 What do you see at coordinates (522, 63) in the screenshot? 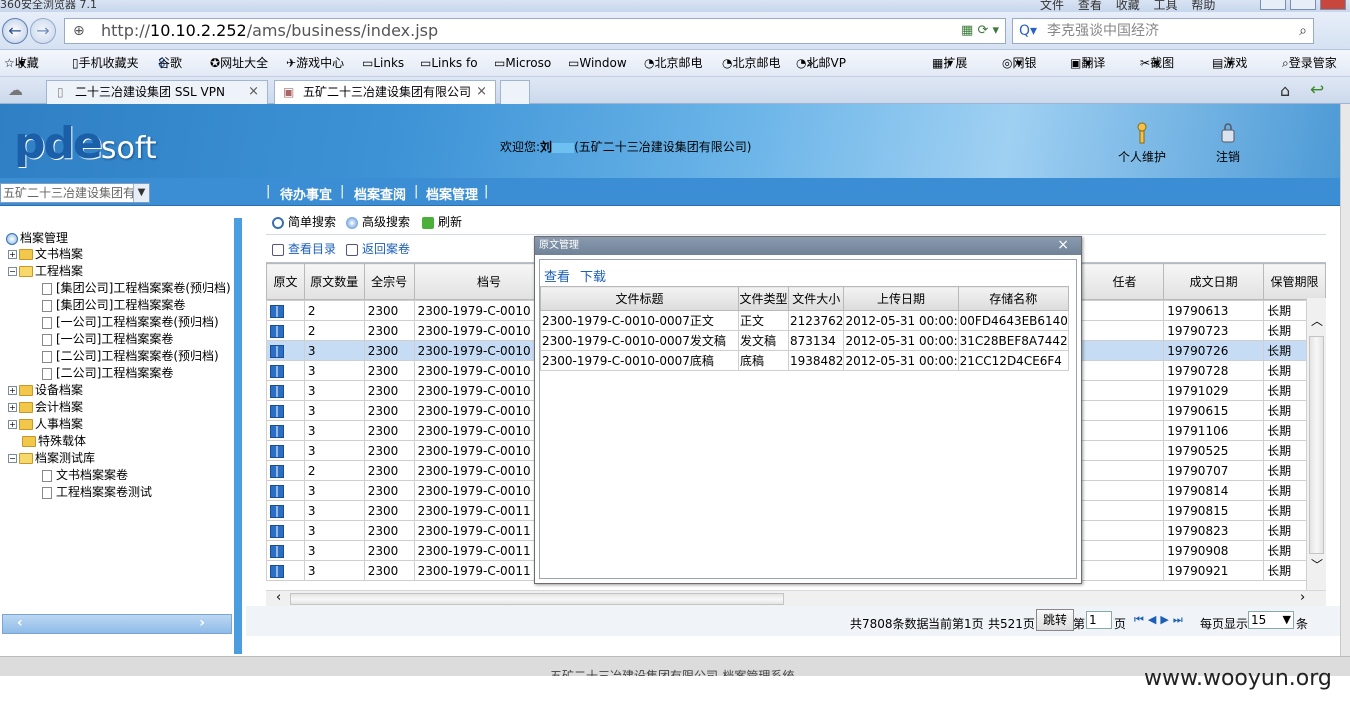
I see `bookmark-microso: ▭ Microso` at bounding box center [522, 63].